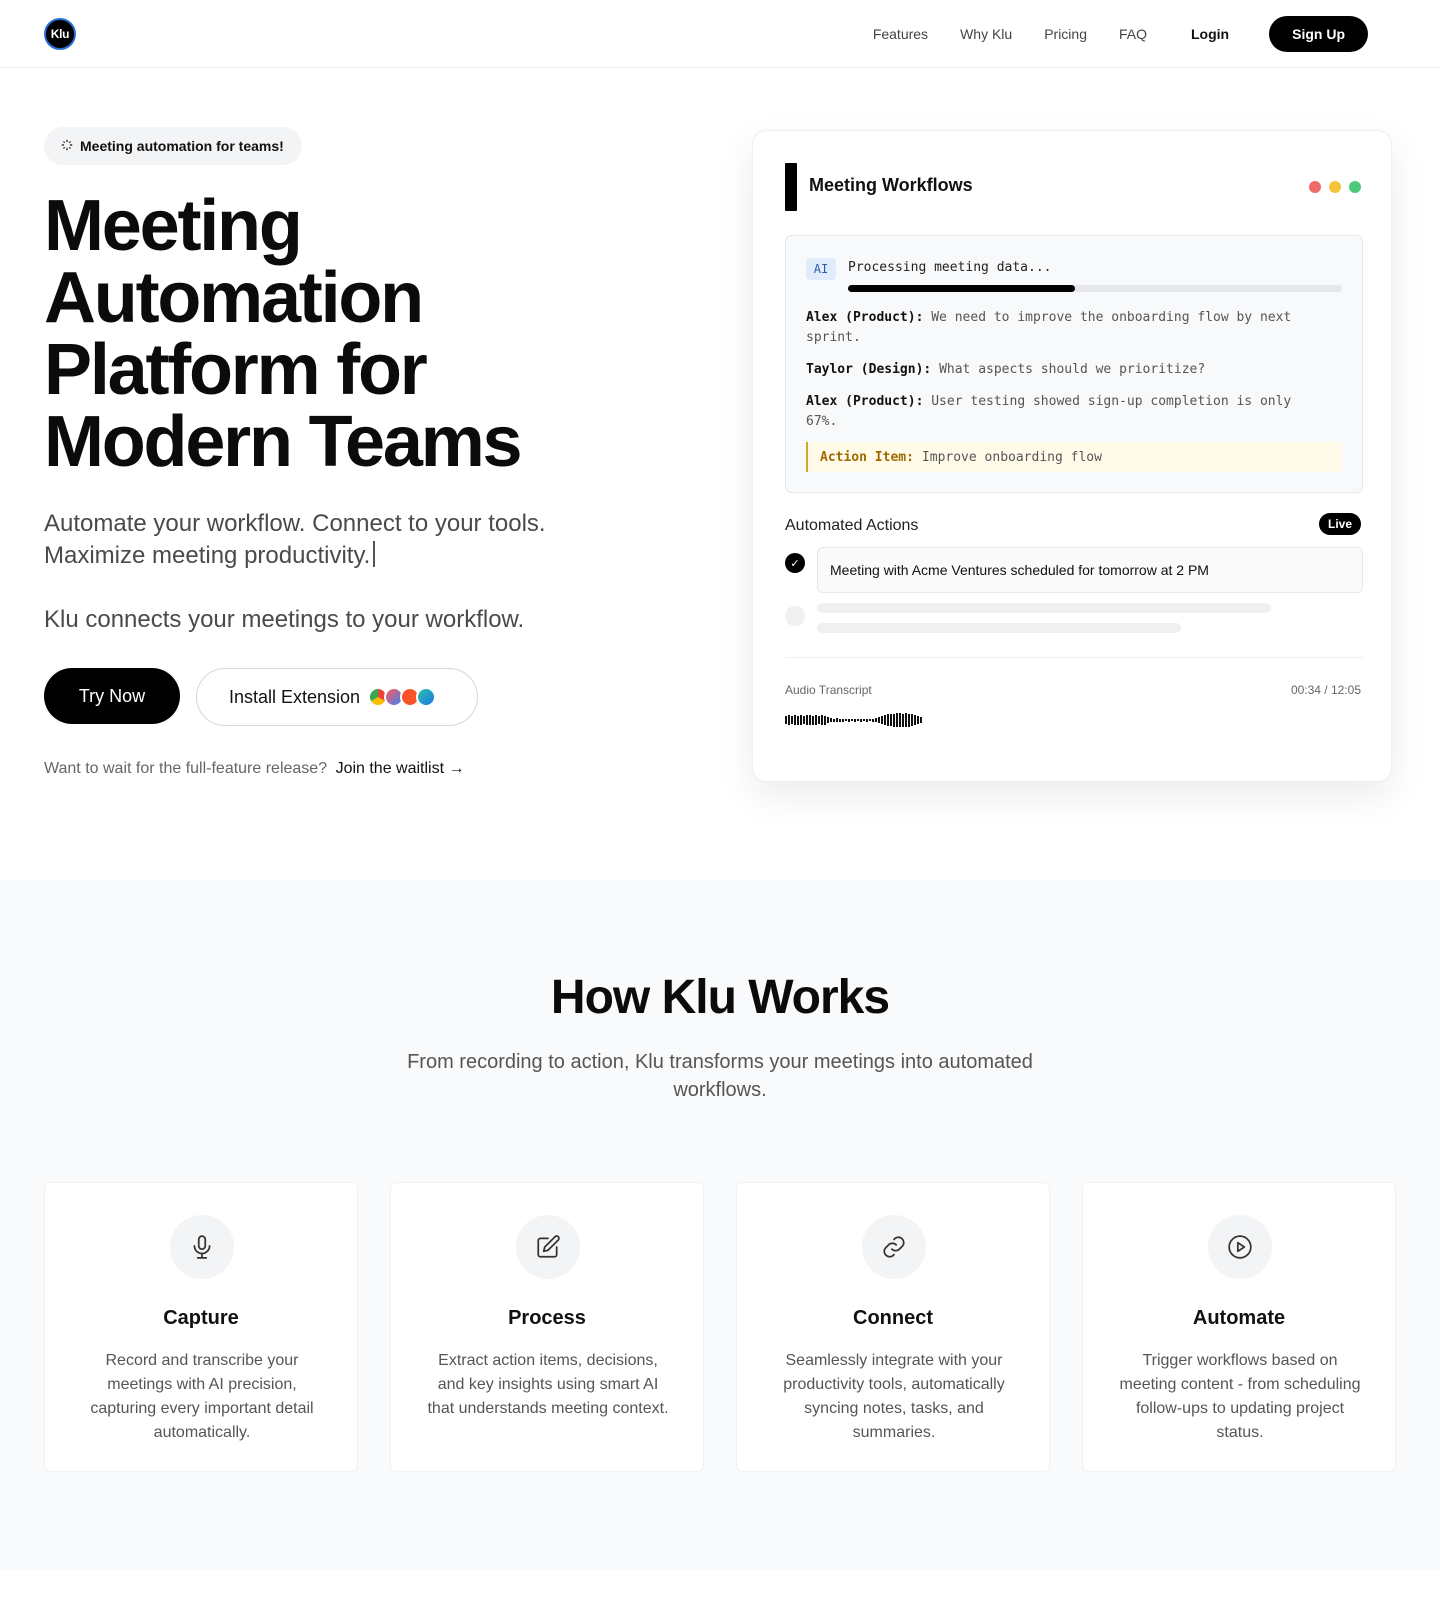  What do you see at coordinates (962, 288) in the screenshot?
I see `progress-fill` at bounding box center [962, 288].